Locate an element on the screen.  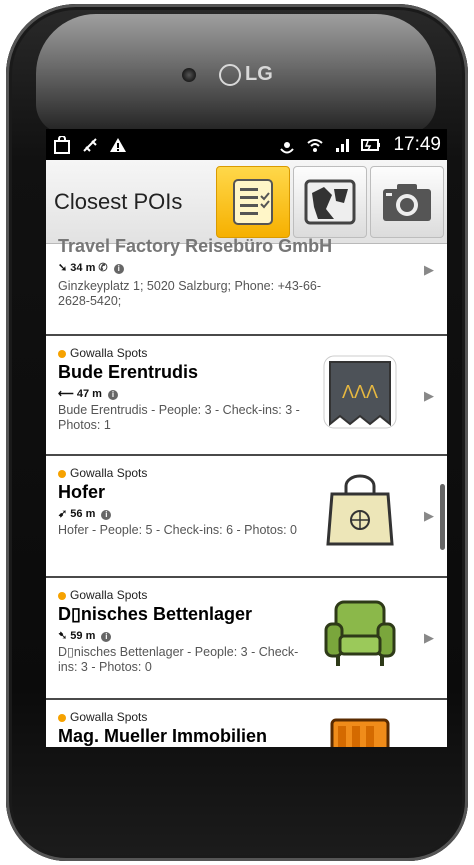
poi-distance: ➹ 56 m i is located at coordinates (85, 513).